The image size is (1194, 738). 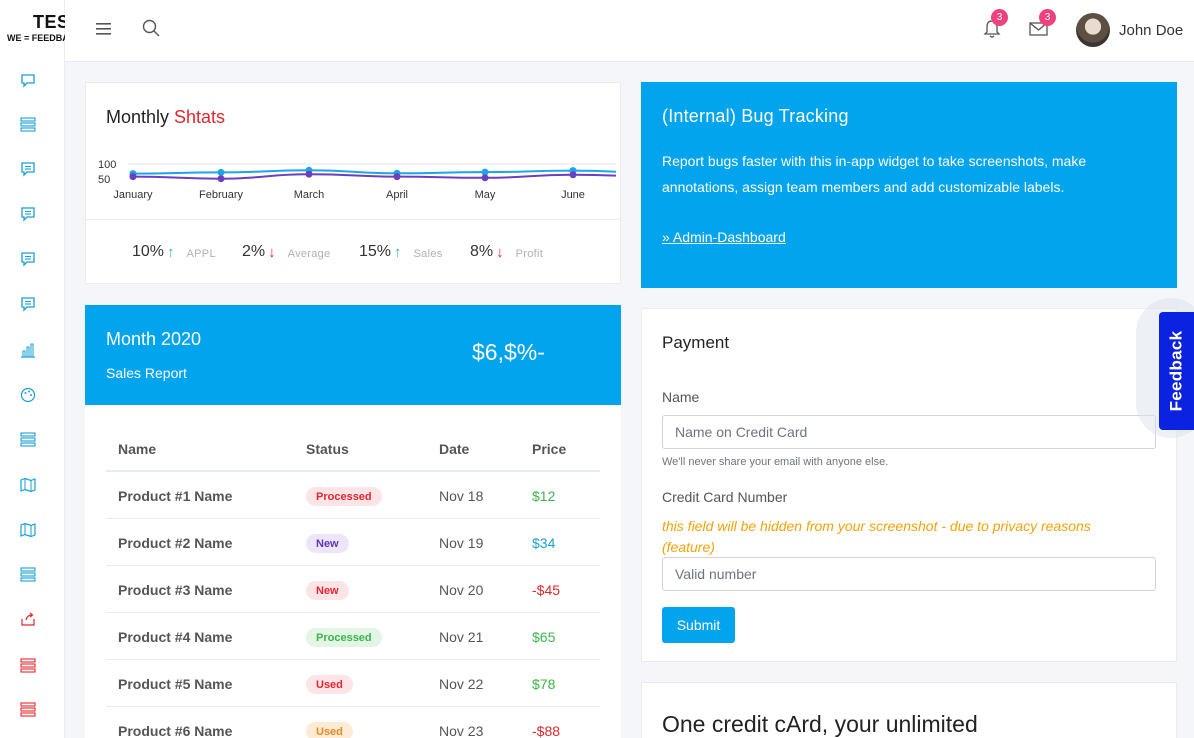 What do you see at coordinates (32, 28) in the screenshot?
I see `brand-logo: TEST WE = FEEDBACK` at bounding box center [32, 28].